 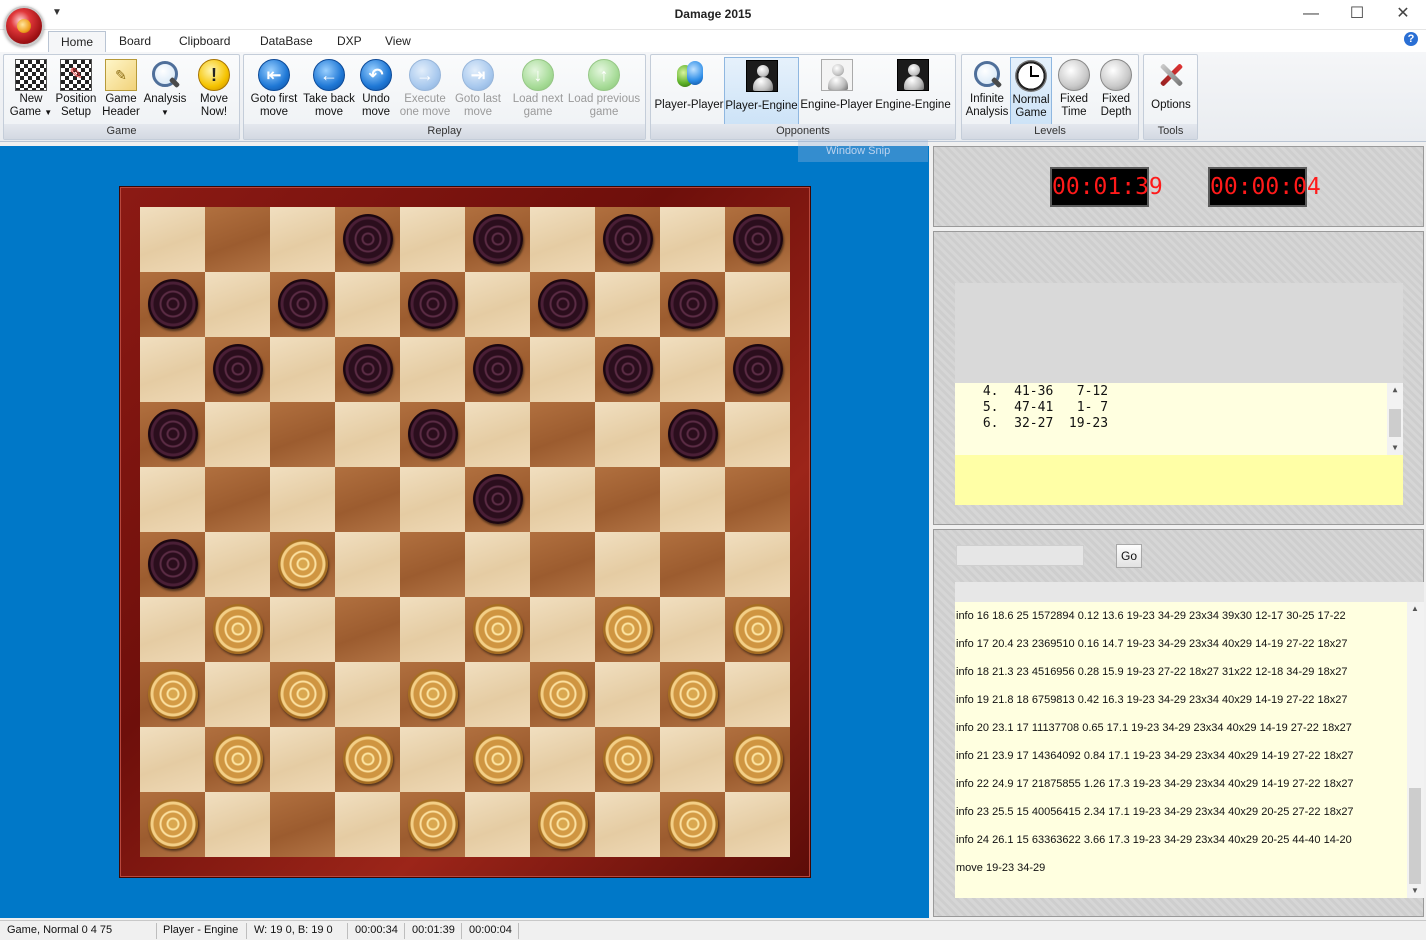 What do you see at coordinates (987, 91) in the screenshot?
I see `infinite-analysis-button: Infinite Analysis` at bounding box center [987, 91].